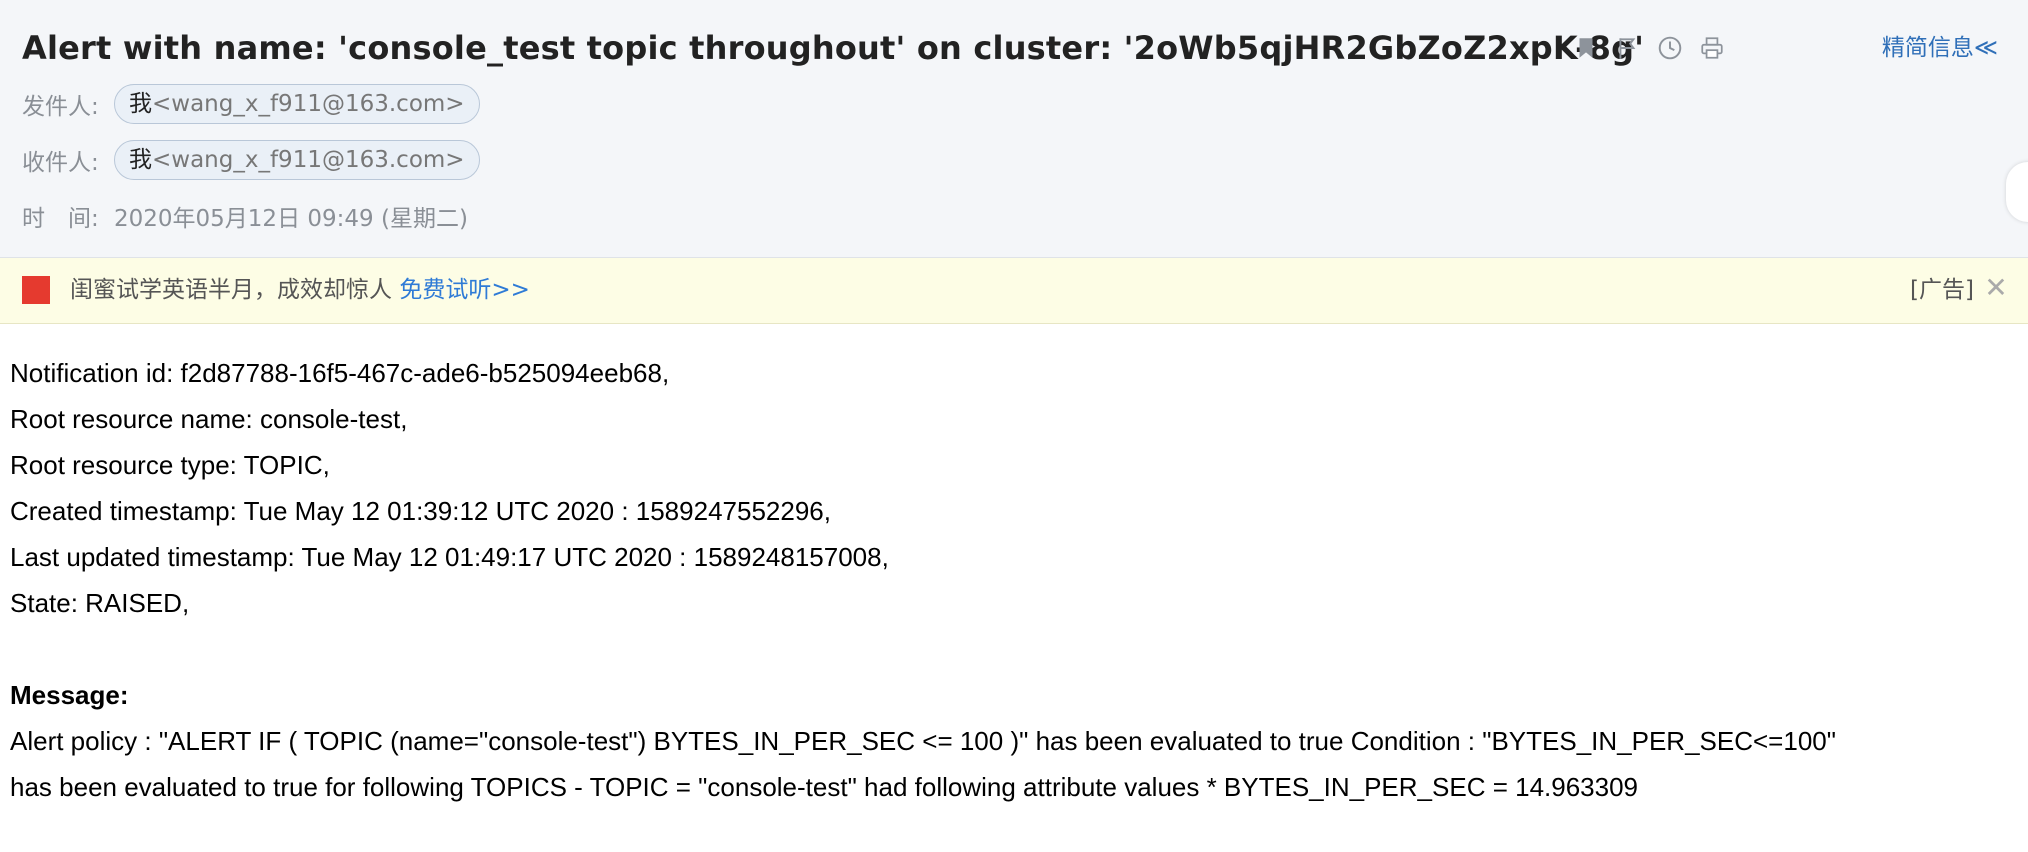 Image resolution: width=2028 pixels, height=852 pixels. What do you see at coordinates (1712, 48) in the screenshot?
I see `print-icon` at bounding box center [1712, 48].